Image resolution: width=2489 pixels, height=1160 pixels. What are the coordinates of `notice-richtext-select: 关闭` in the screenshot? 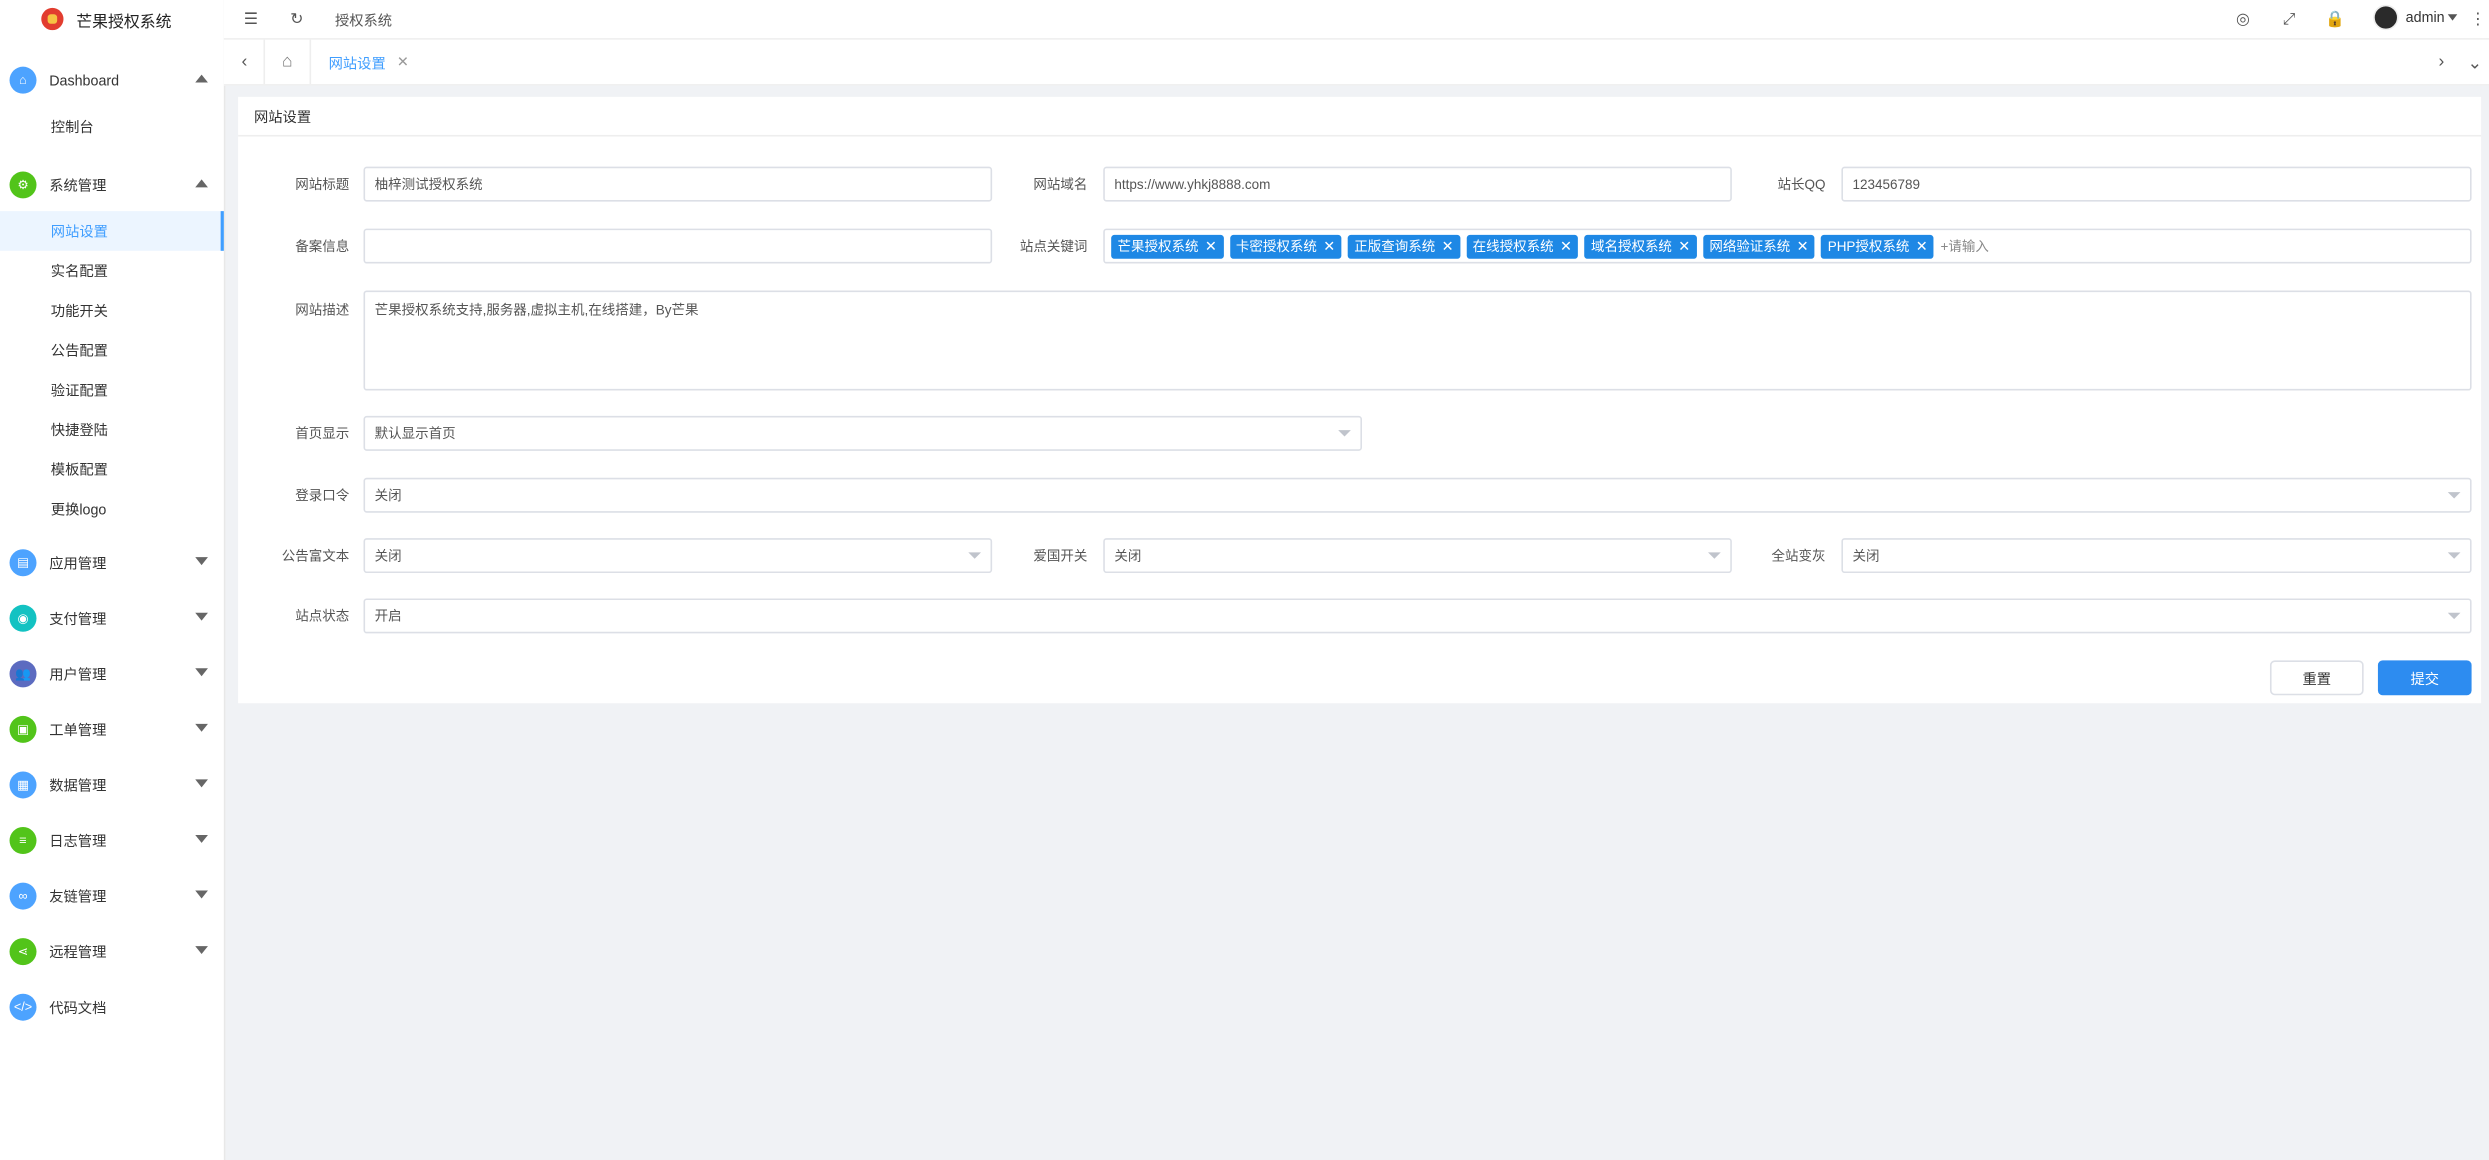 It's located at (678, 556).